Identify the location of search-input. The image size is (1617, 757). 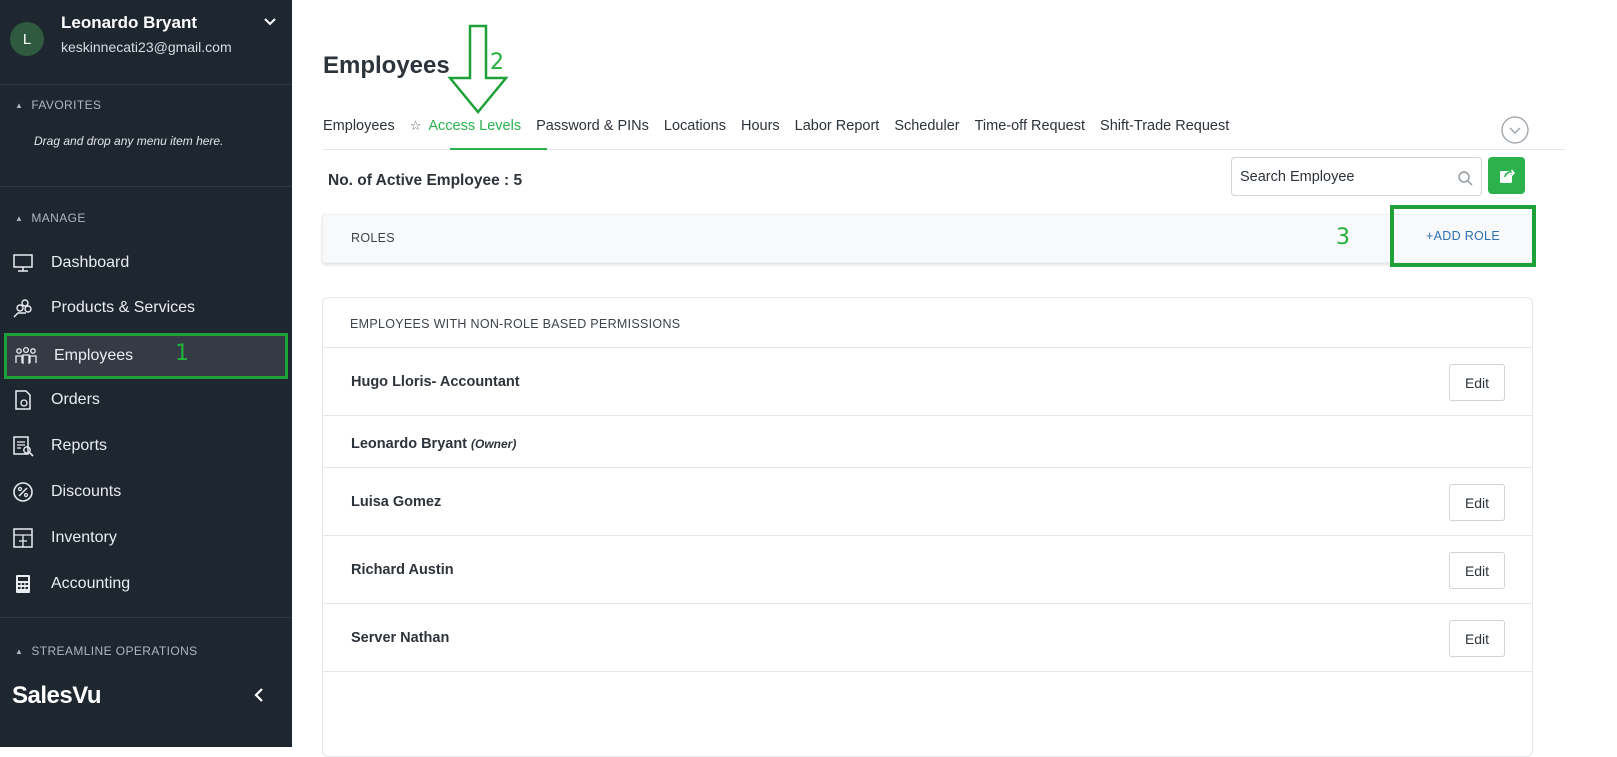
(1340, 177).